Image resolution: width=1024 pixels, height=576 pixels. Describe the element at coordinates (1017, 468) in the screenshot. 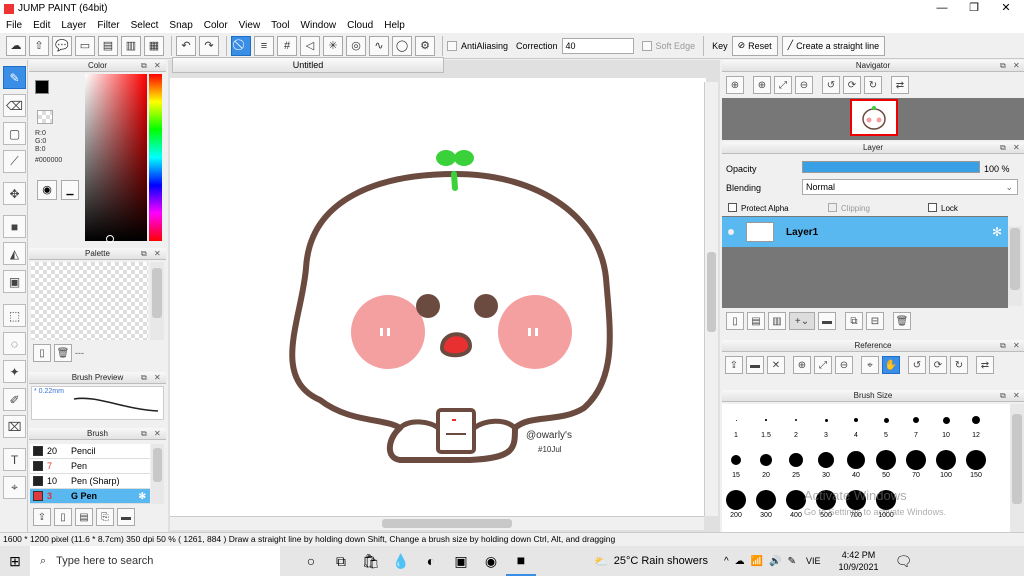

I see `brush-size-scrollbar` at that location.